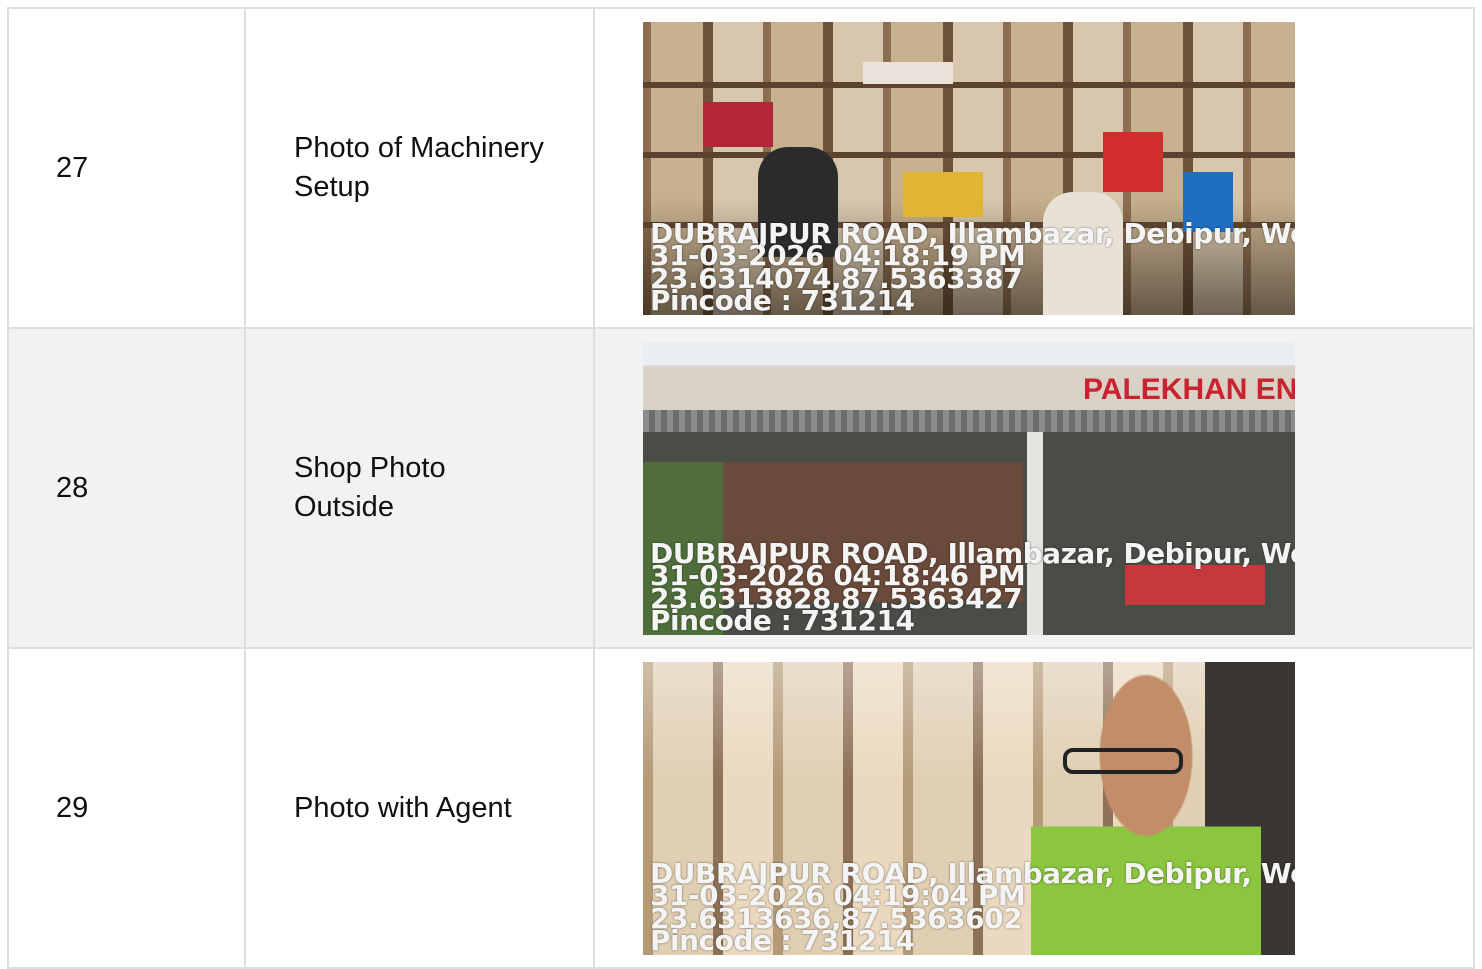  What do you see at coordinates (127, 169) in the screenshot?
I see `row-number: 27` at bounding box center [127, 169].